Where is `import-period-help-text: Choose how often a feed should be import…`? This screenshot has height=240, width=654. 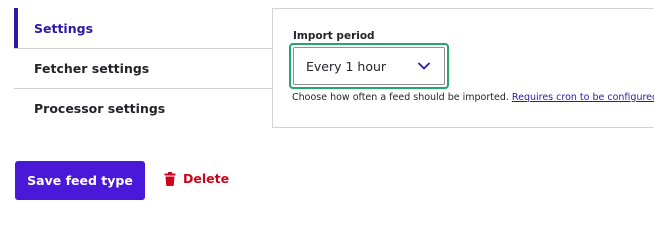 import-period-help-text: Choose how often a feed should be import… is located at coordinates (400, 97).